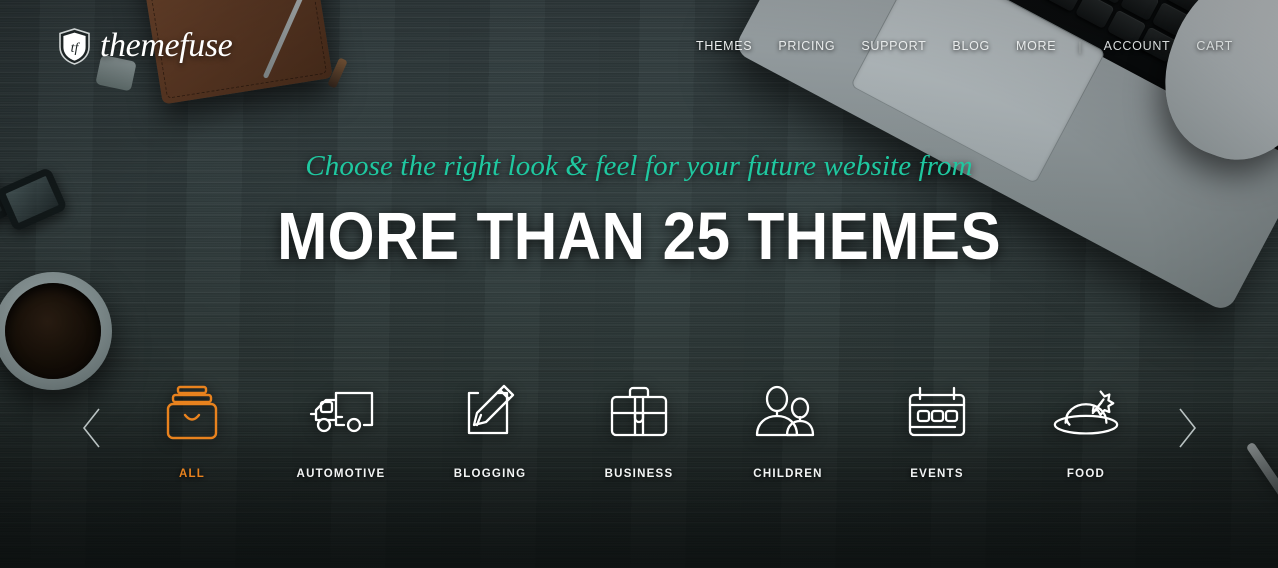 The height and width of the screenshot is (568, 1278). Describe the element at coordinates (341, 413) in the screenshot. I see `truck-icon` at that location.